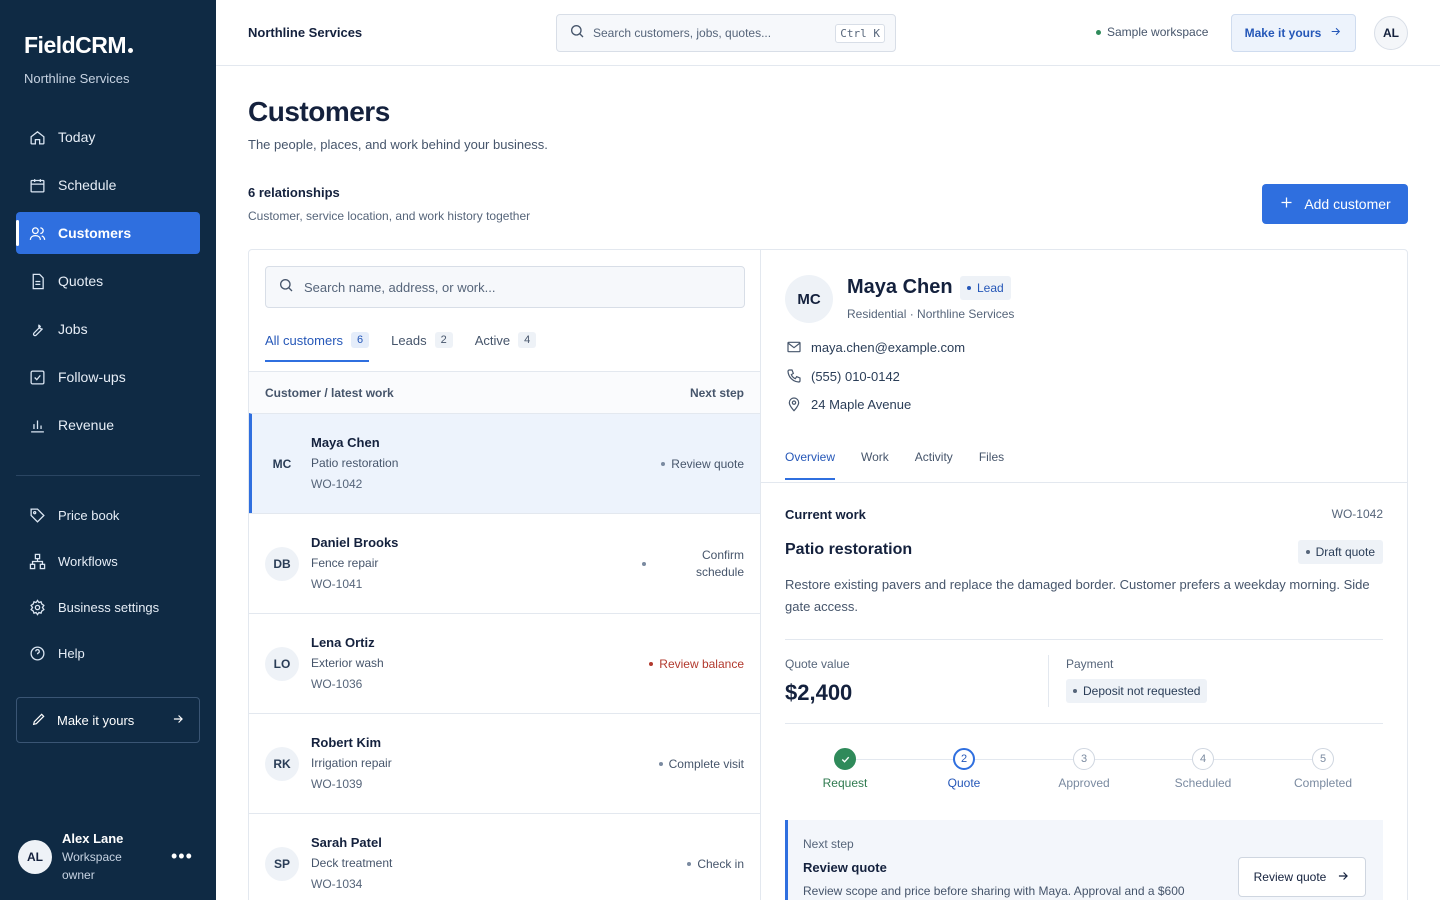 Image resolution: width=1440 pixels, height=900 pixels. I want to click on current-work-title: Patio restoration, so click(849, 549).